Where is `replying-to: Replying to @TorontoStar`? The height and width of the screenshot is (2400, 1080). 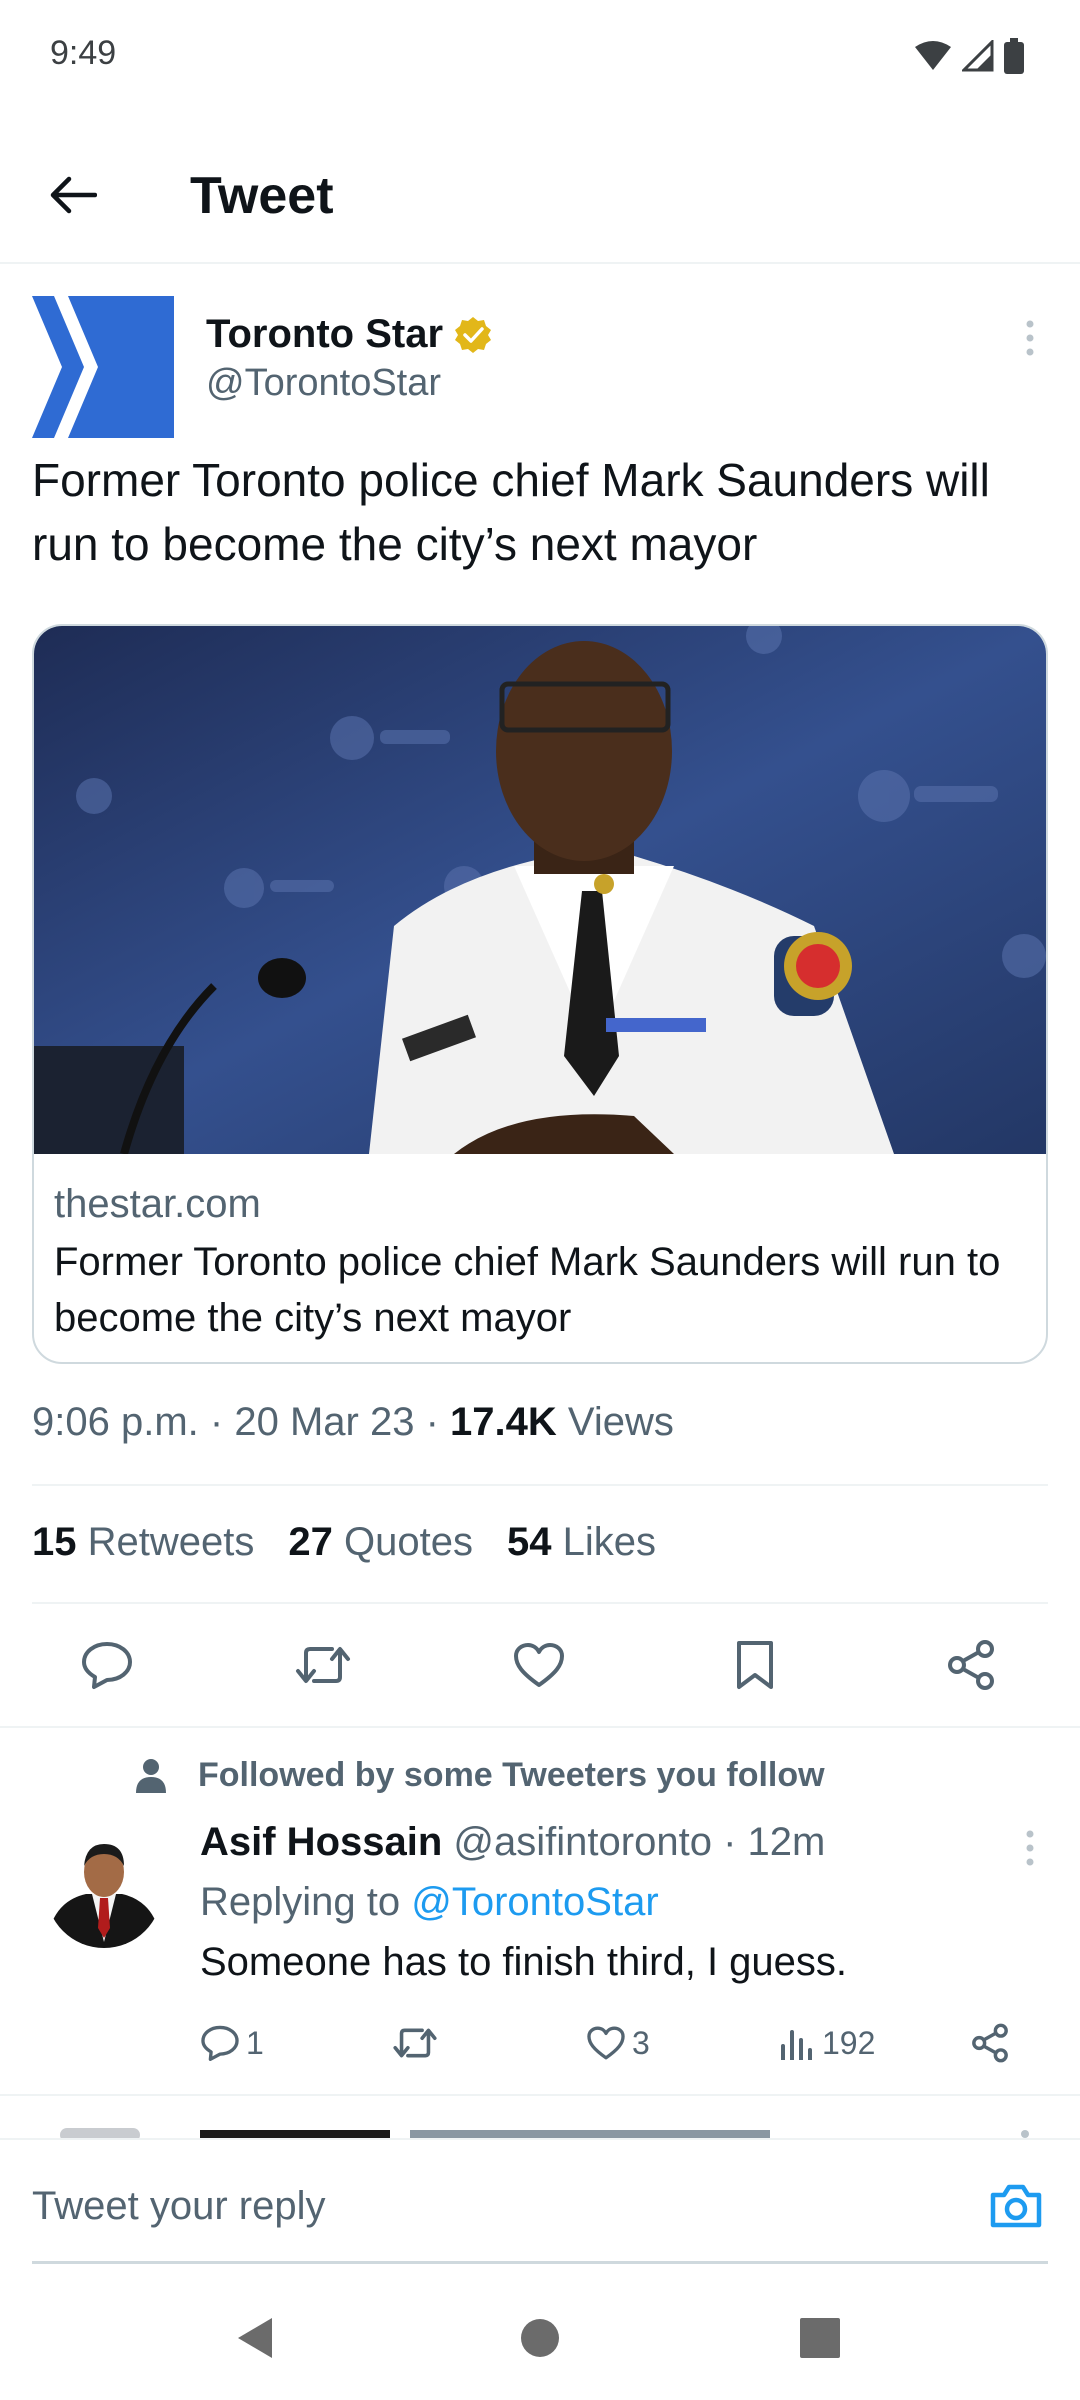
replying-to: Replying to @TorontoStar is located at coordinates (429, 1902).